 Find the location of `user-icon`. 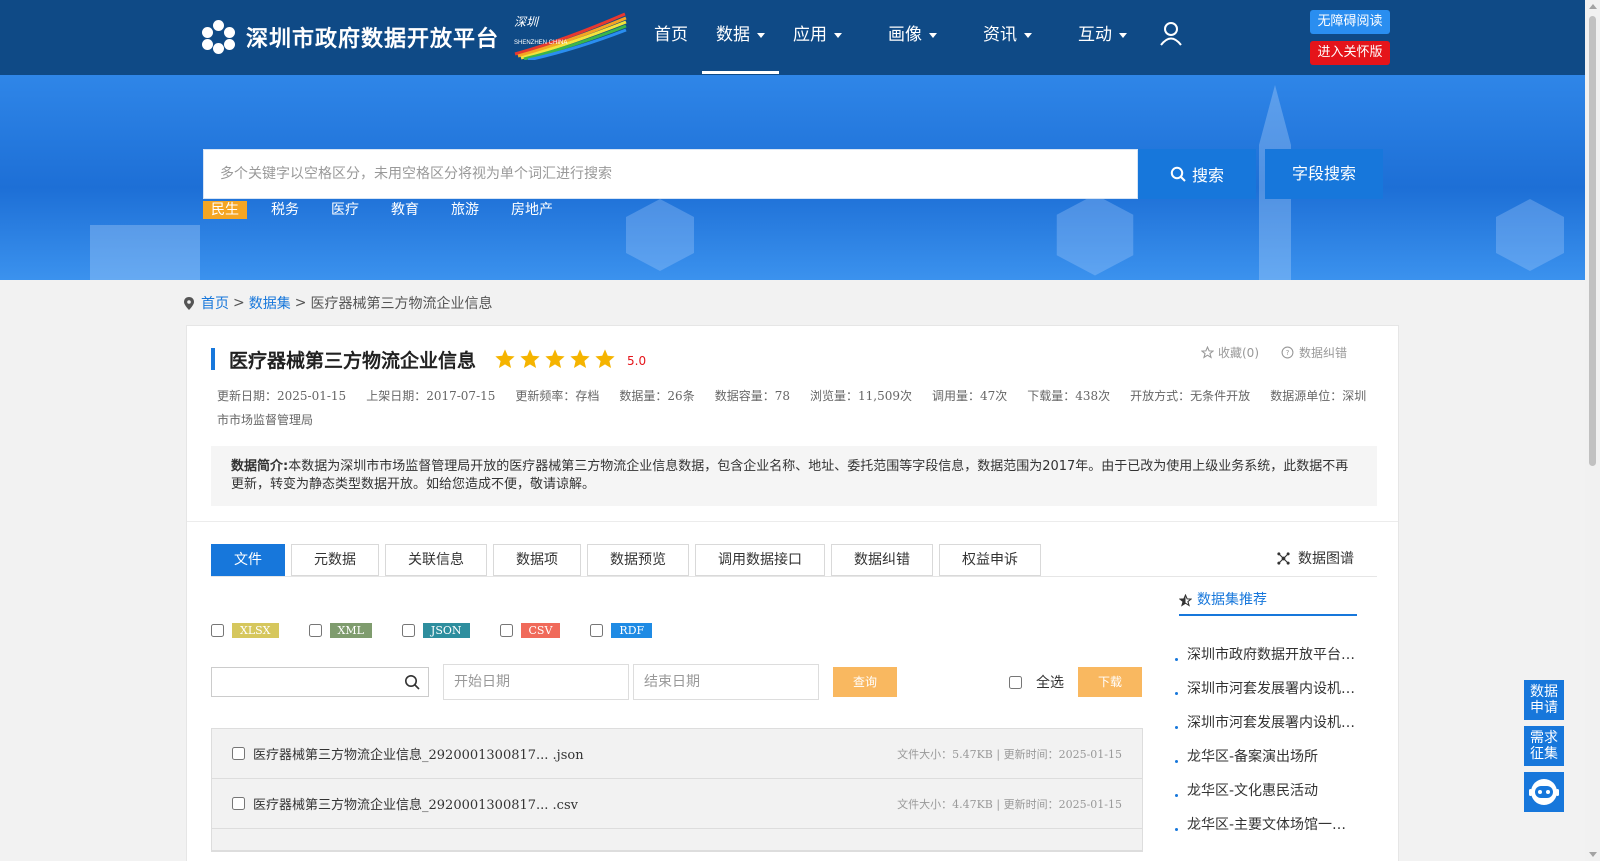

user-icon is located at coordinates (1171, 34).